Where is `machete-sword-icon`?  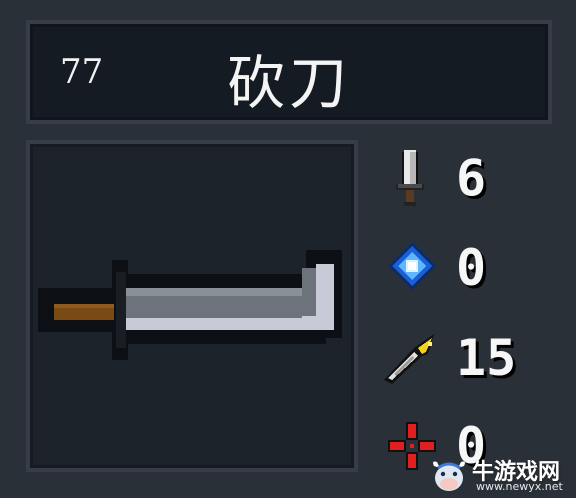
machete-sword-icon is located at coordinates (190, 305).